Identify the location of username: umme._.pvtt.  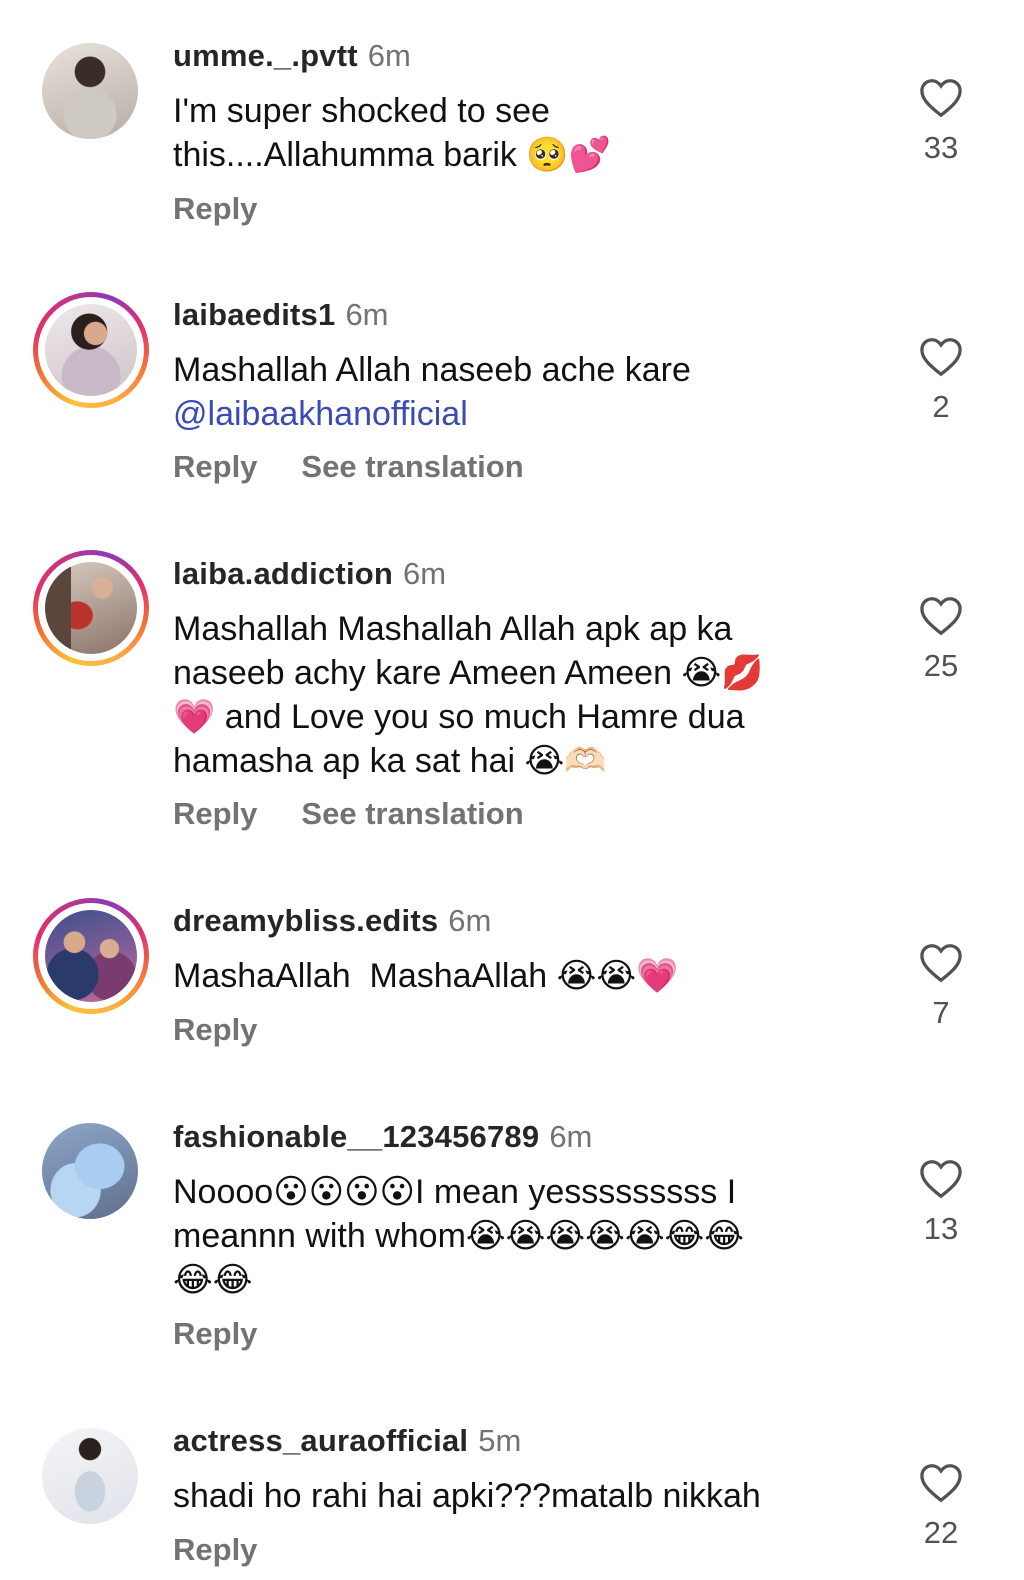
(265, 55).